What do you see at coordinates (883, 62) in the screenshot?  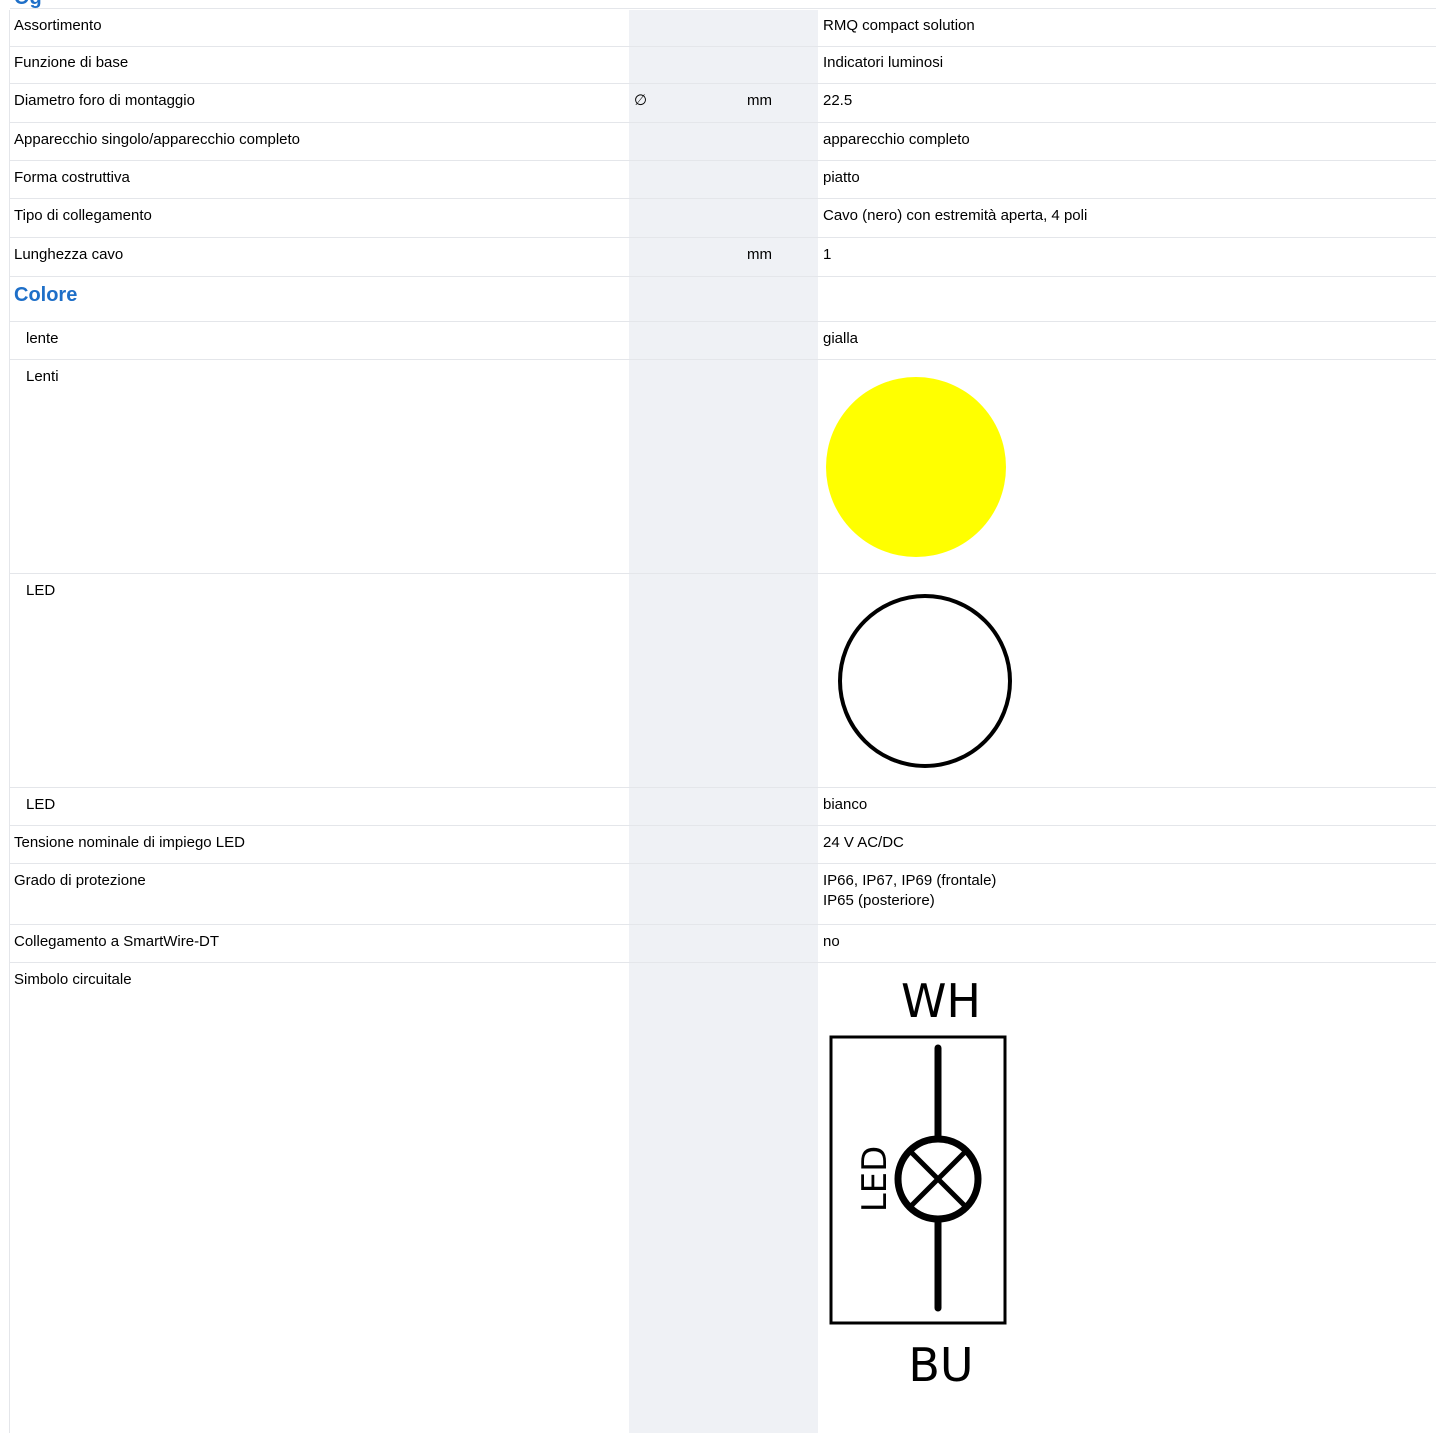 I see `spec-value: Indicatori luminosi` at bounding box center [883, 62].